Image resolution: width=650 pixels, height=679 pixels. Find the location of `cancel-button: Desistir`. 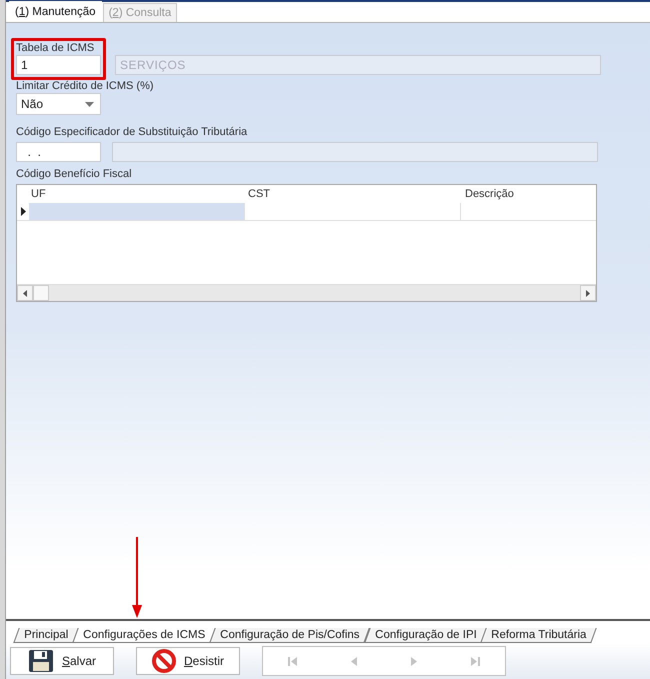

cancel-button: Desistir is located at coordinates (188, 661).